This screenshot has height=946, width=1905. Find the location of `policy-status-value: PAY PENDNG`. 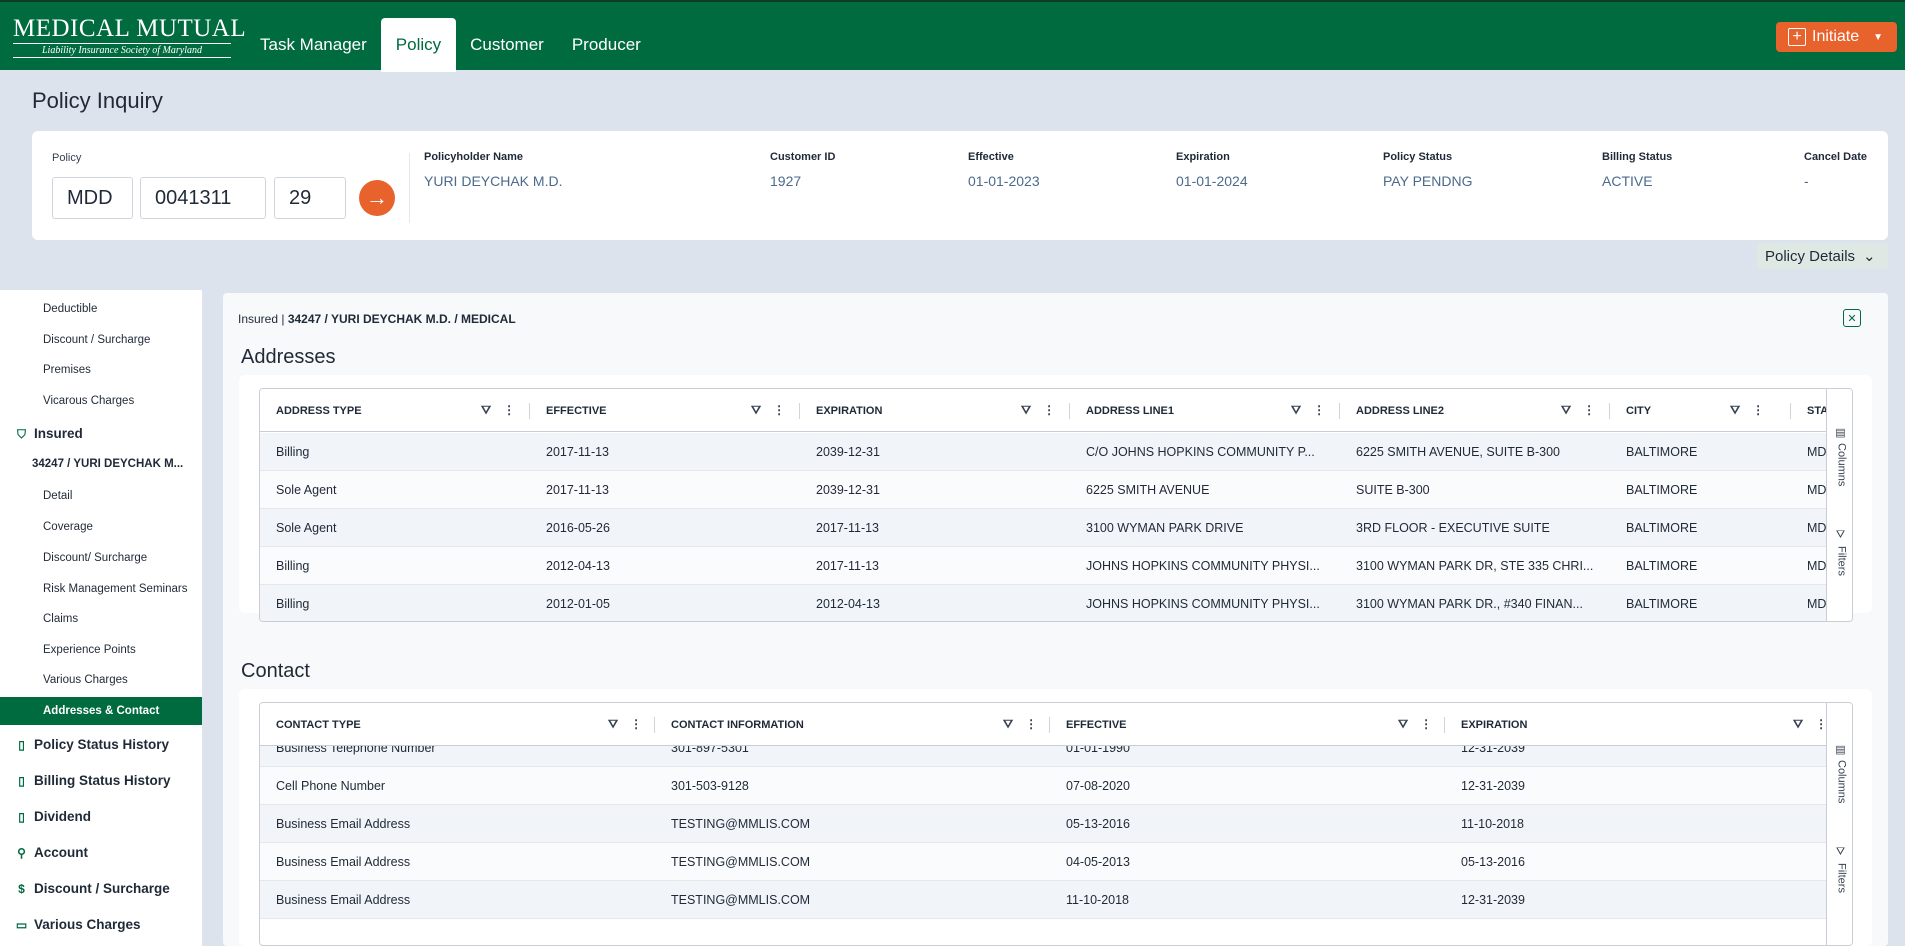

policy-status-value: PAY PENDNG is located at coordinates (1428, 181).